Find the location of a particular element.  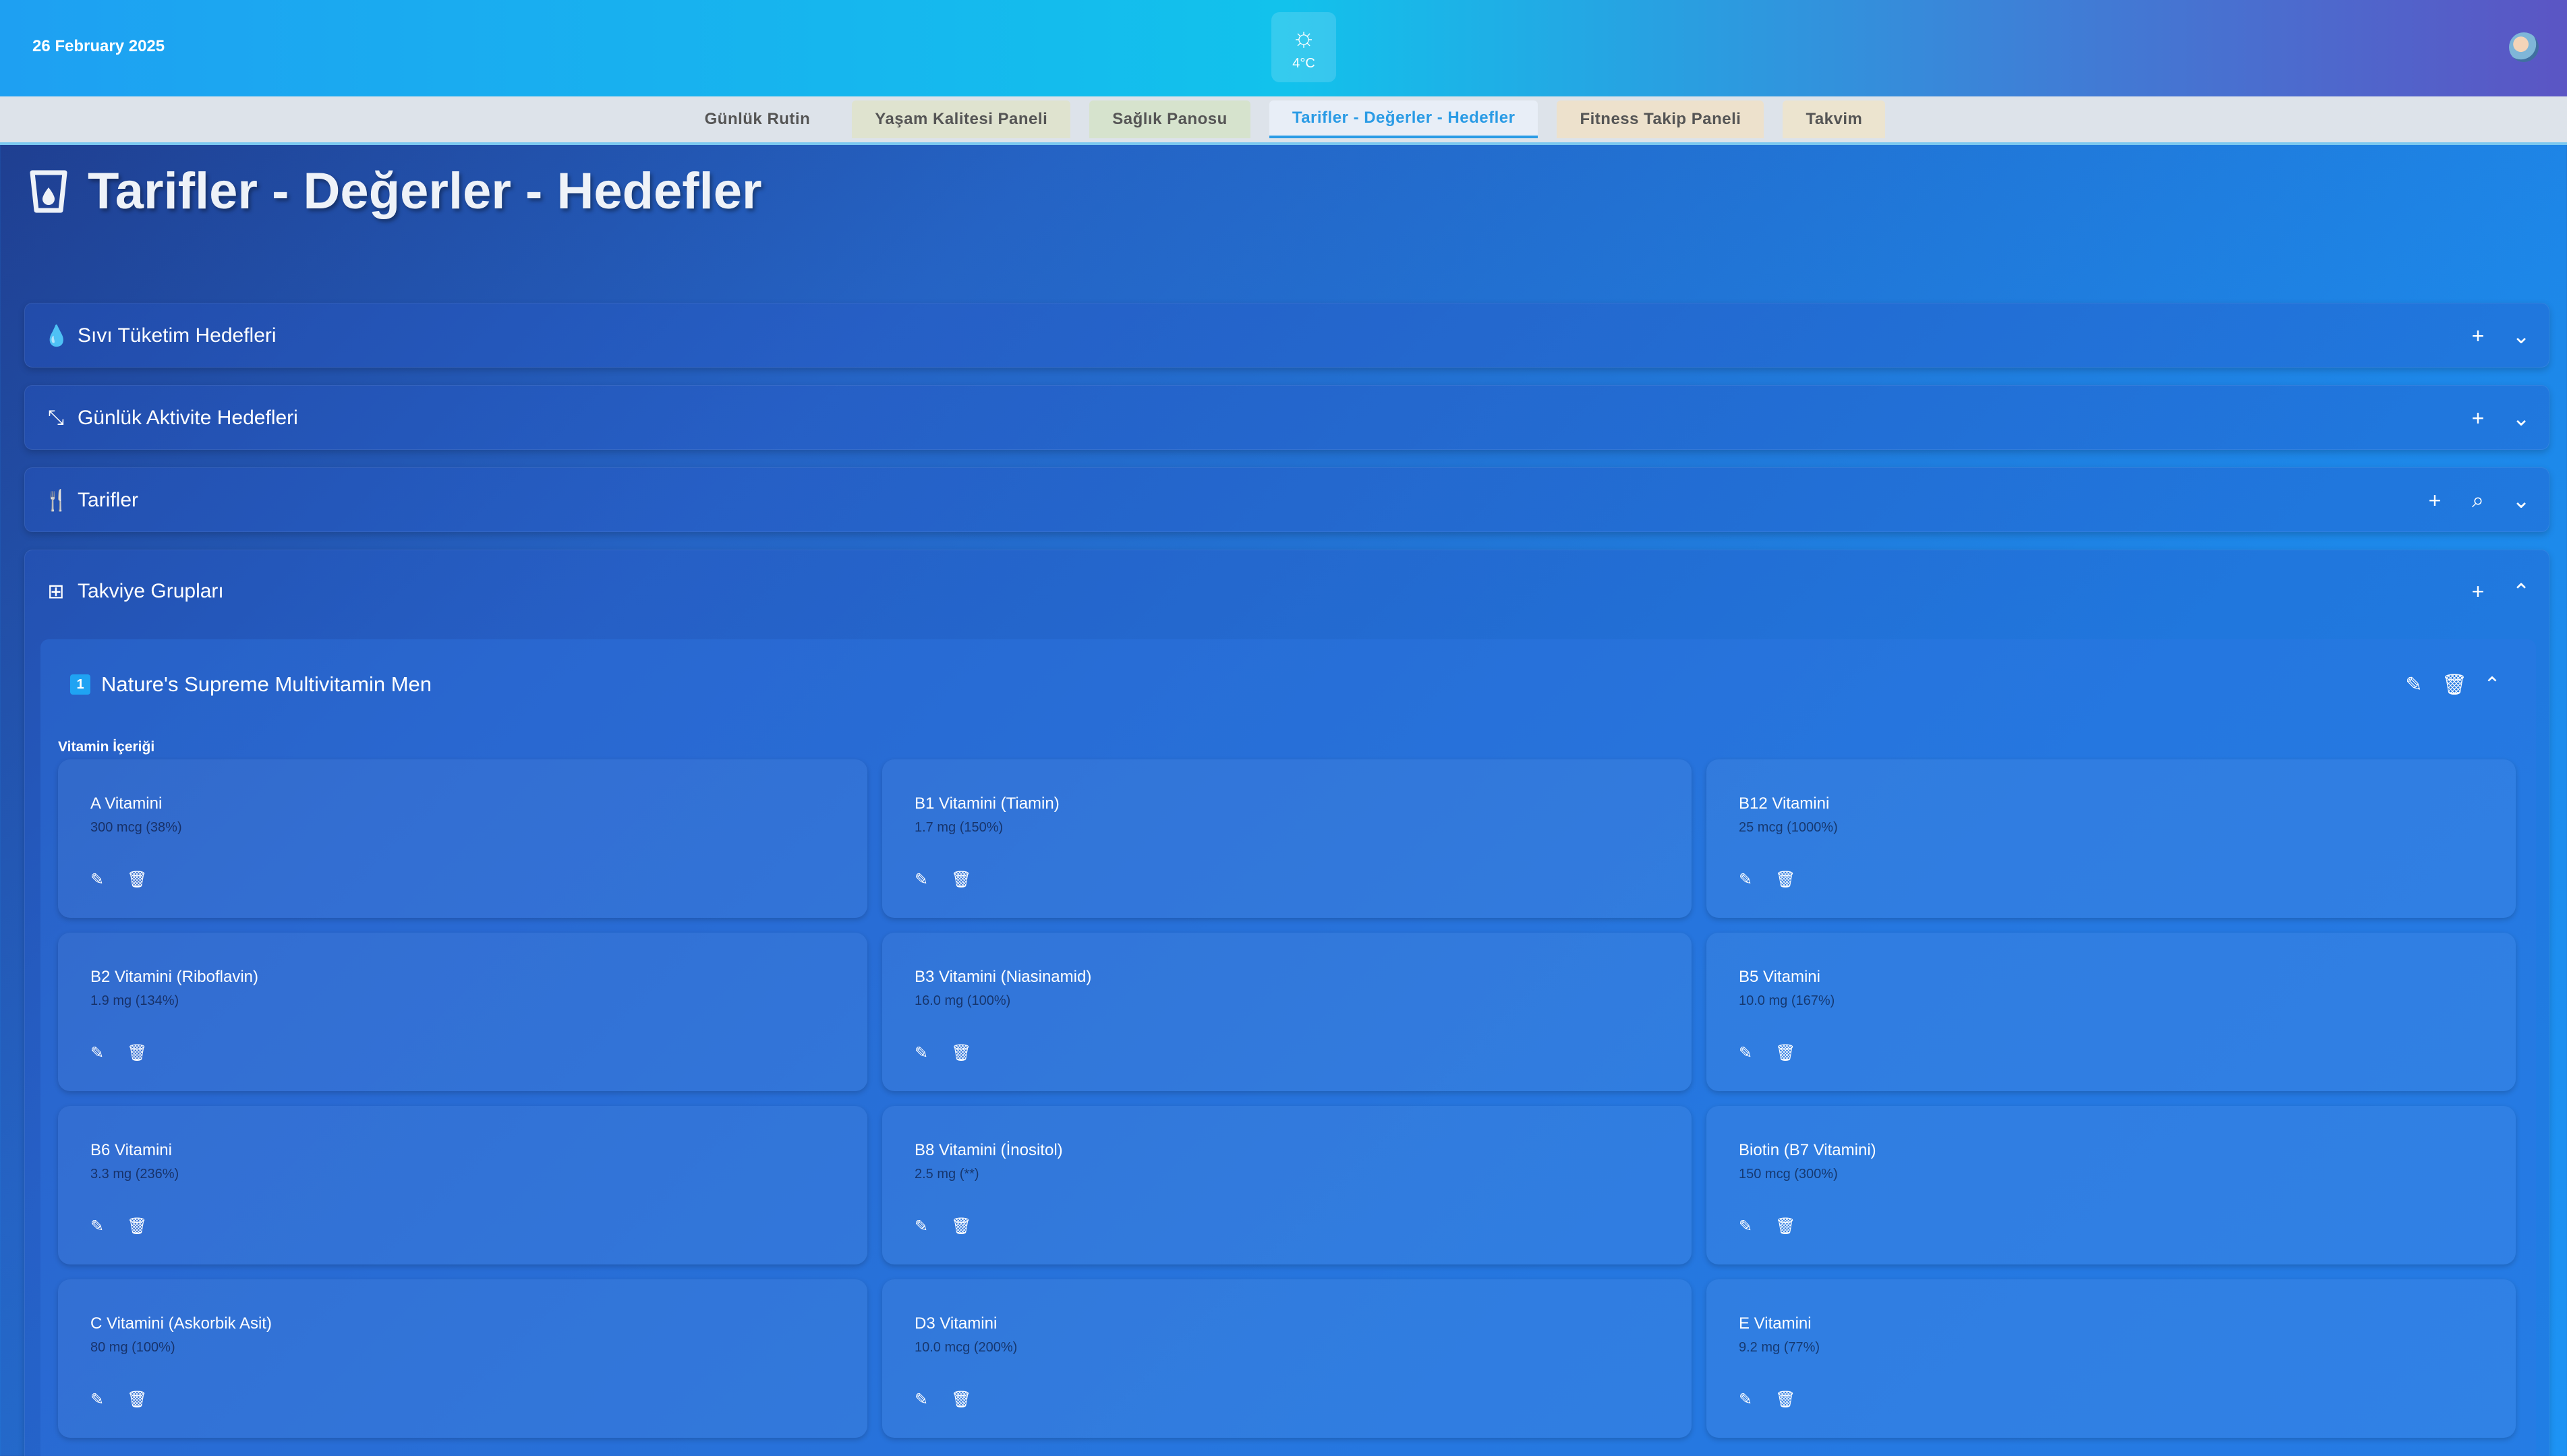

avatar is located at coordinates (2524, 47).